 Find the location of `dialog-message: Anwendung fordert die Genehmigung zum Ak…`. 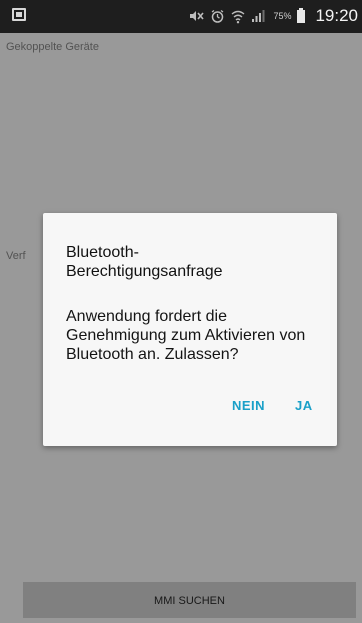

dialog-message: Anwendung fordert die Genehmigung zum Ak… is located at coordinates (186, 335).